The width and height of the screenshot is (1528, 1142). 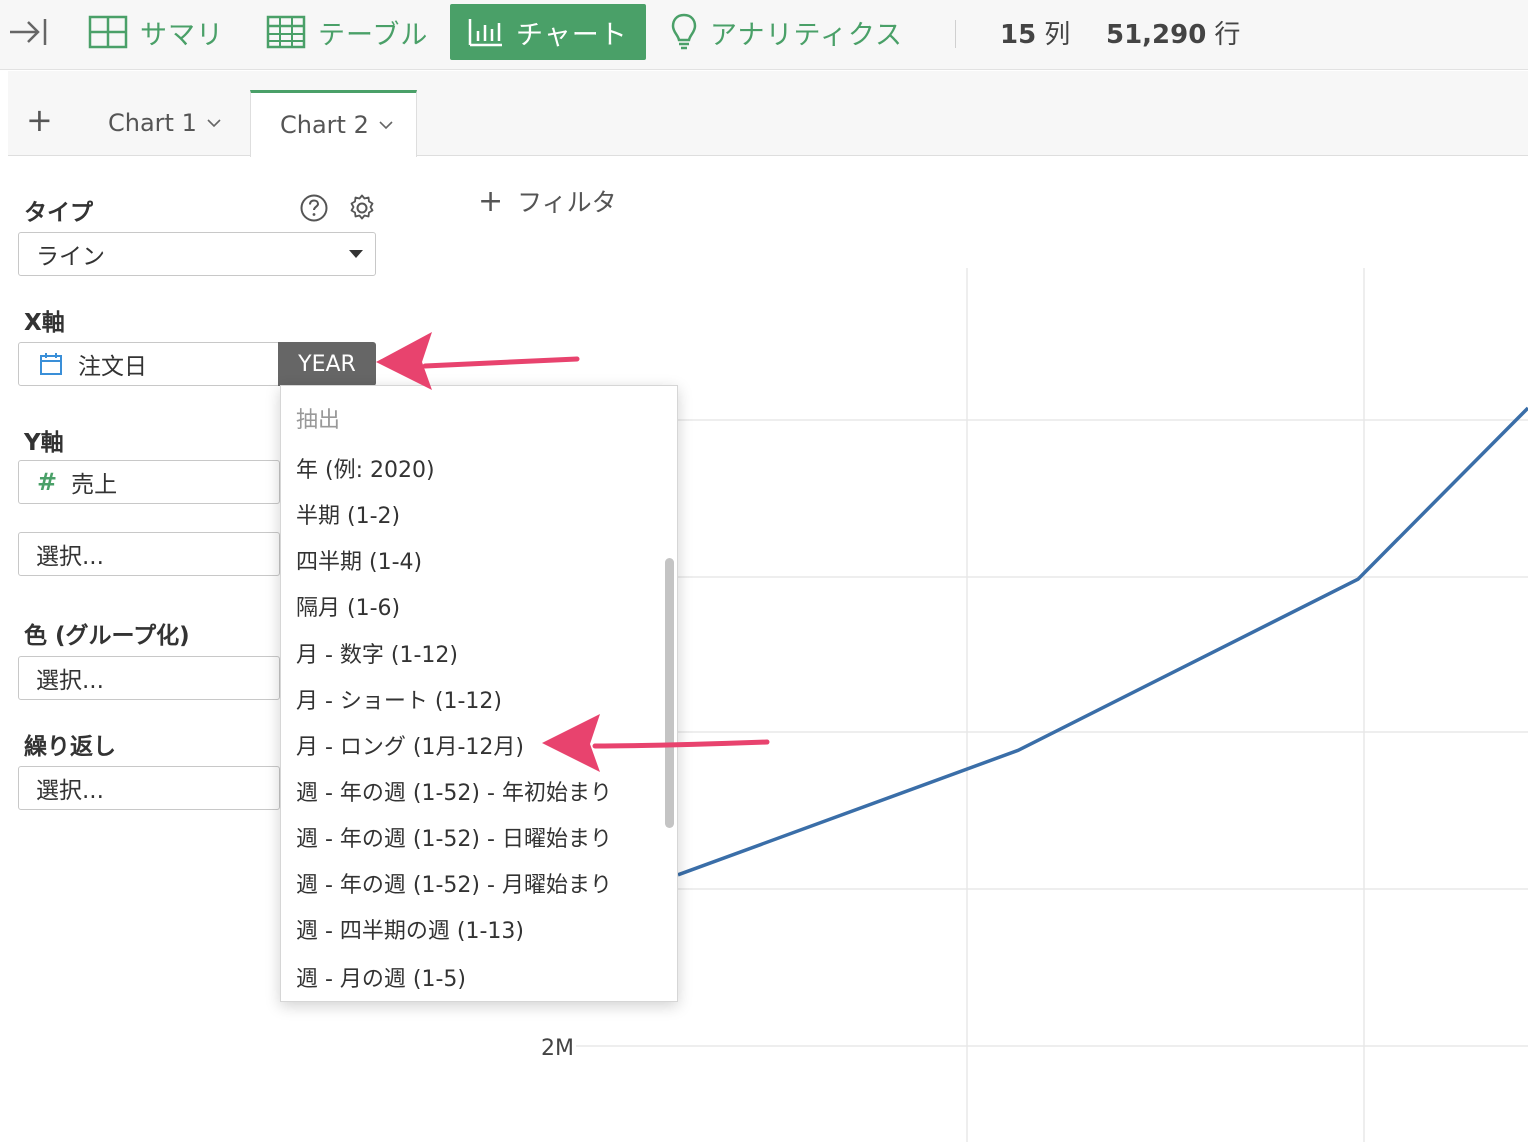 I want to click on x-axis-label: X軸, so click(x=44, y=323).